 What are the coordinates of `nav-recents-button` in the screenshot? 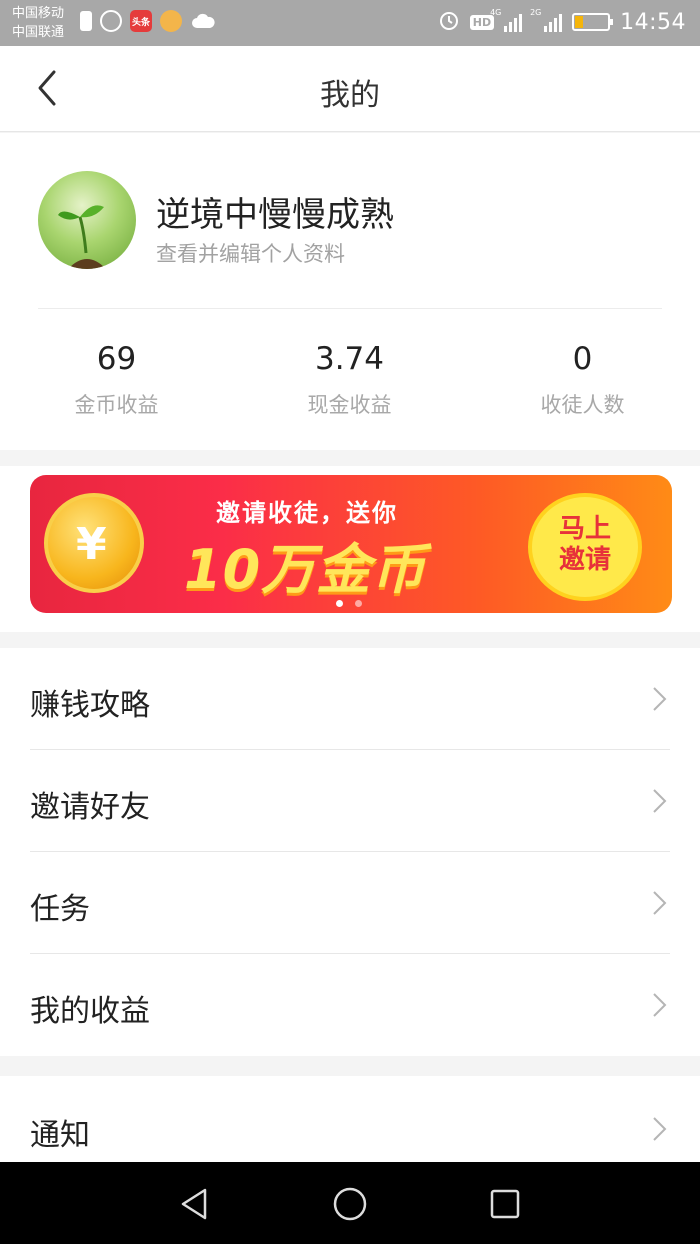 It's located at (505, 1204).